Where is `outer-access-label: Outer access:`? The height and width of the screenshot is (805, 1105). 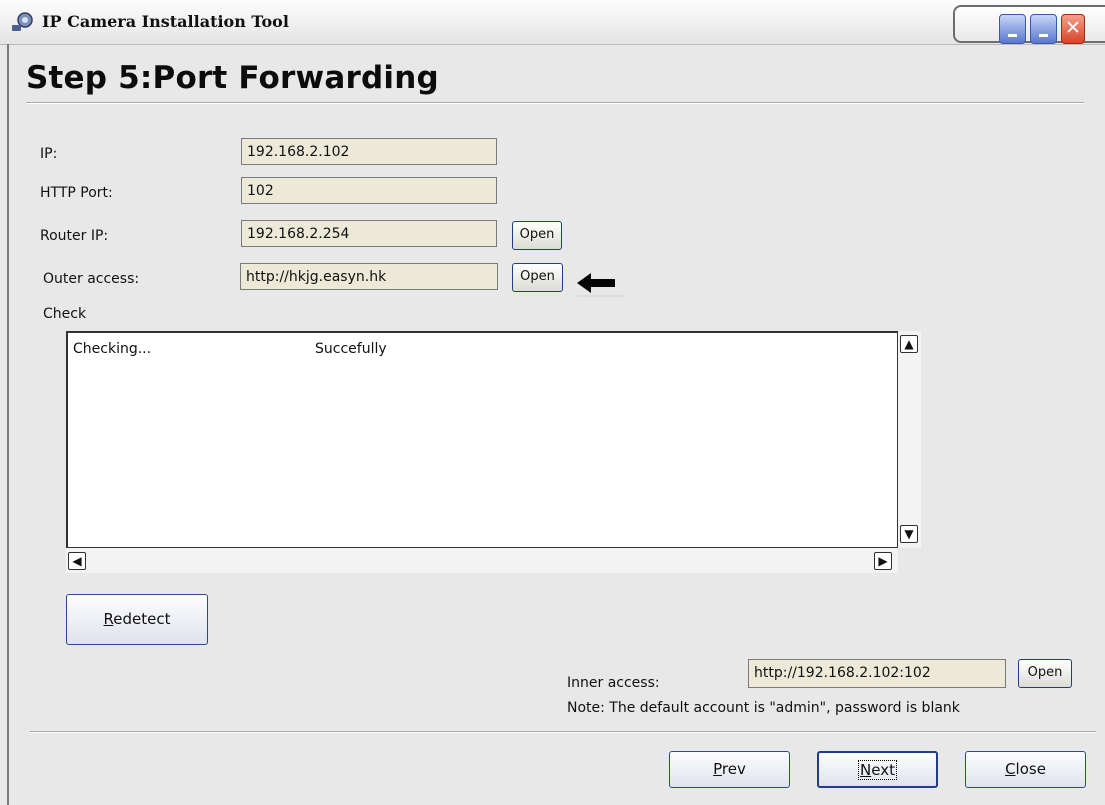 outer-access-label: Outer access: is located at coordinates (91, 279).